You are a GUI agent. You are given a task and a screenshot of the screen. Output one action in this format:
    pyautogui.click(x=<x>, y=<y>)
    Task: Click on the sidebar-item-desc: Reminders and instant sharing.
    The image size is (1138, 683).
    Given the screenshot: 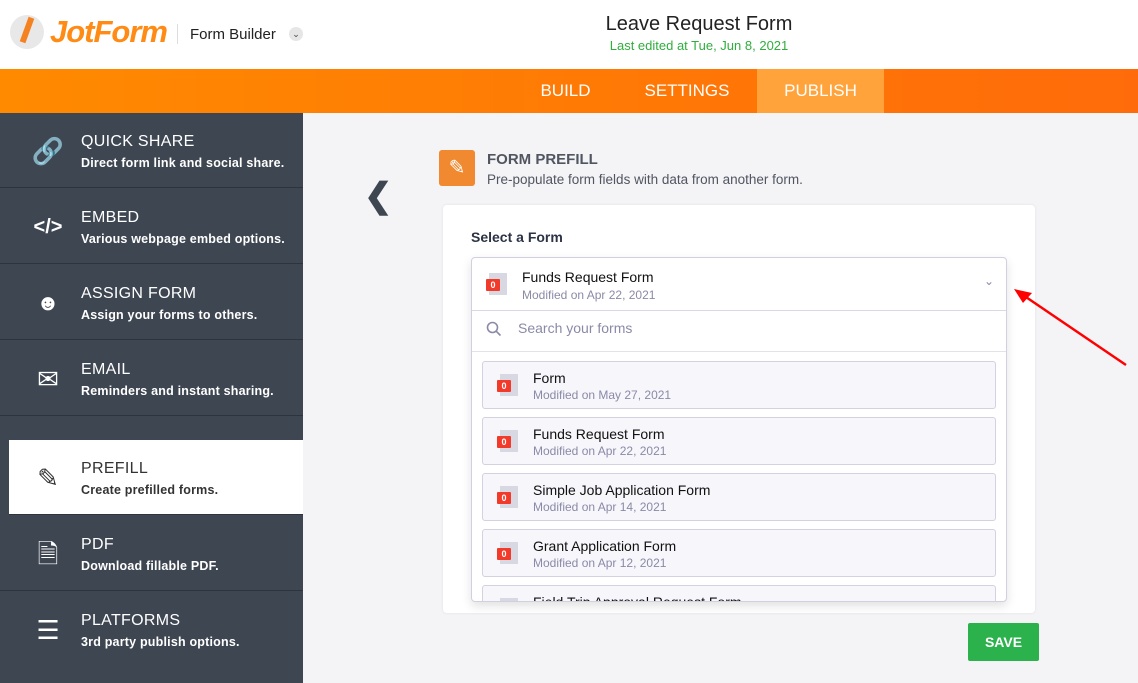 What is the action you would take?
    pyautogui.click(x=177, y=391)
    